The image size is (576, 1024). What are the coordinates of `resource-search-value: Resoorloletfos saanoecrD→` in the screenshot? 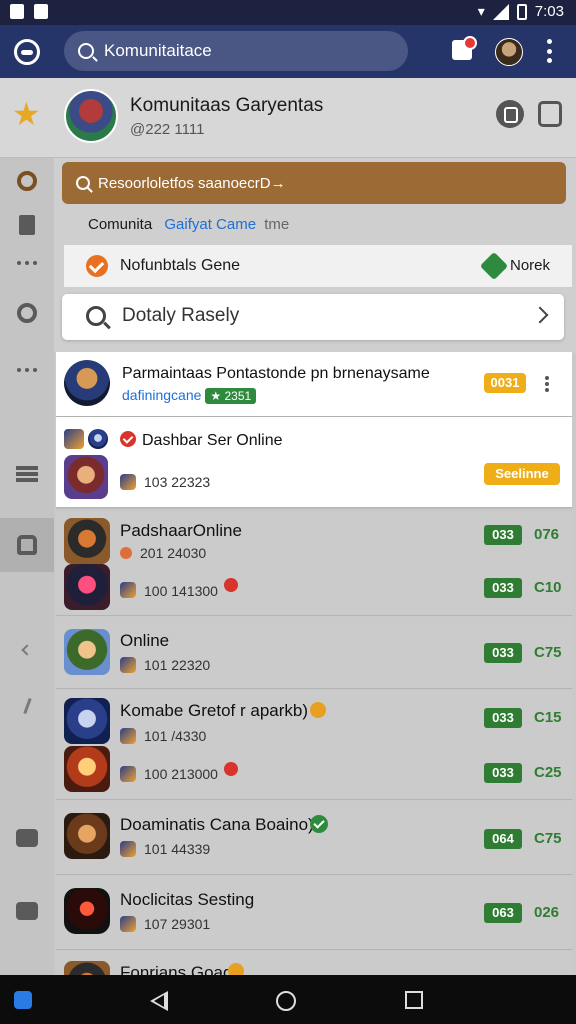 It's located at (192, 183).